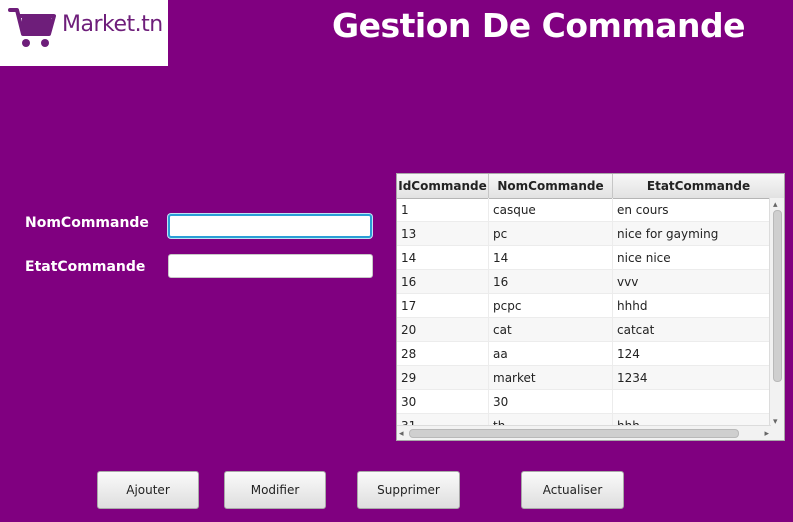  Describe the element at coordinates (777, 433) in the screenshot. I see `scrollbar-corner` at that location.